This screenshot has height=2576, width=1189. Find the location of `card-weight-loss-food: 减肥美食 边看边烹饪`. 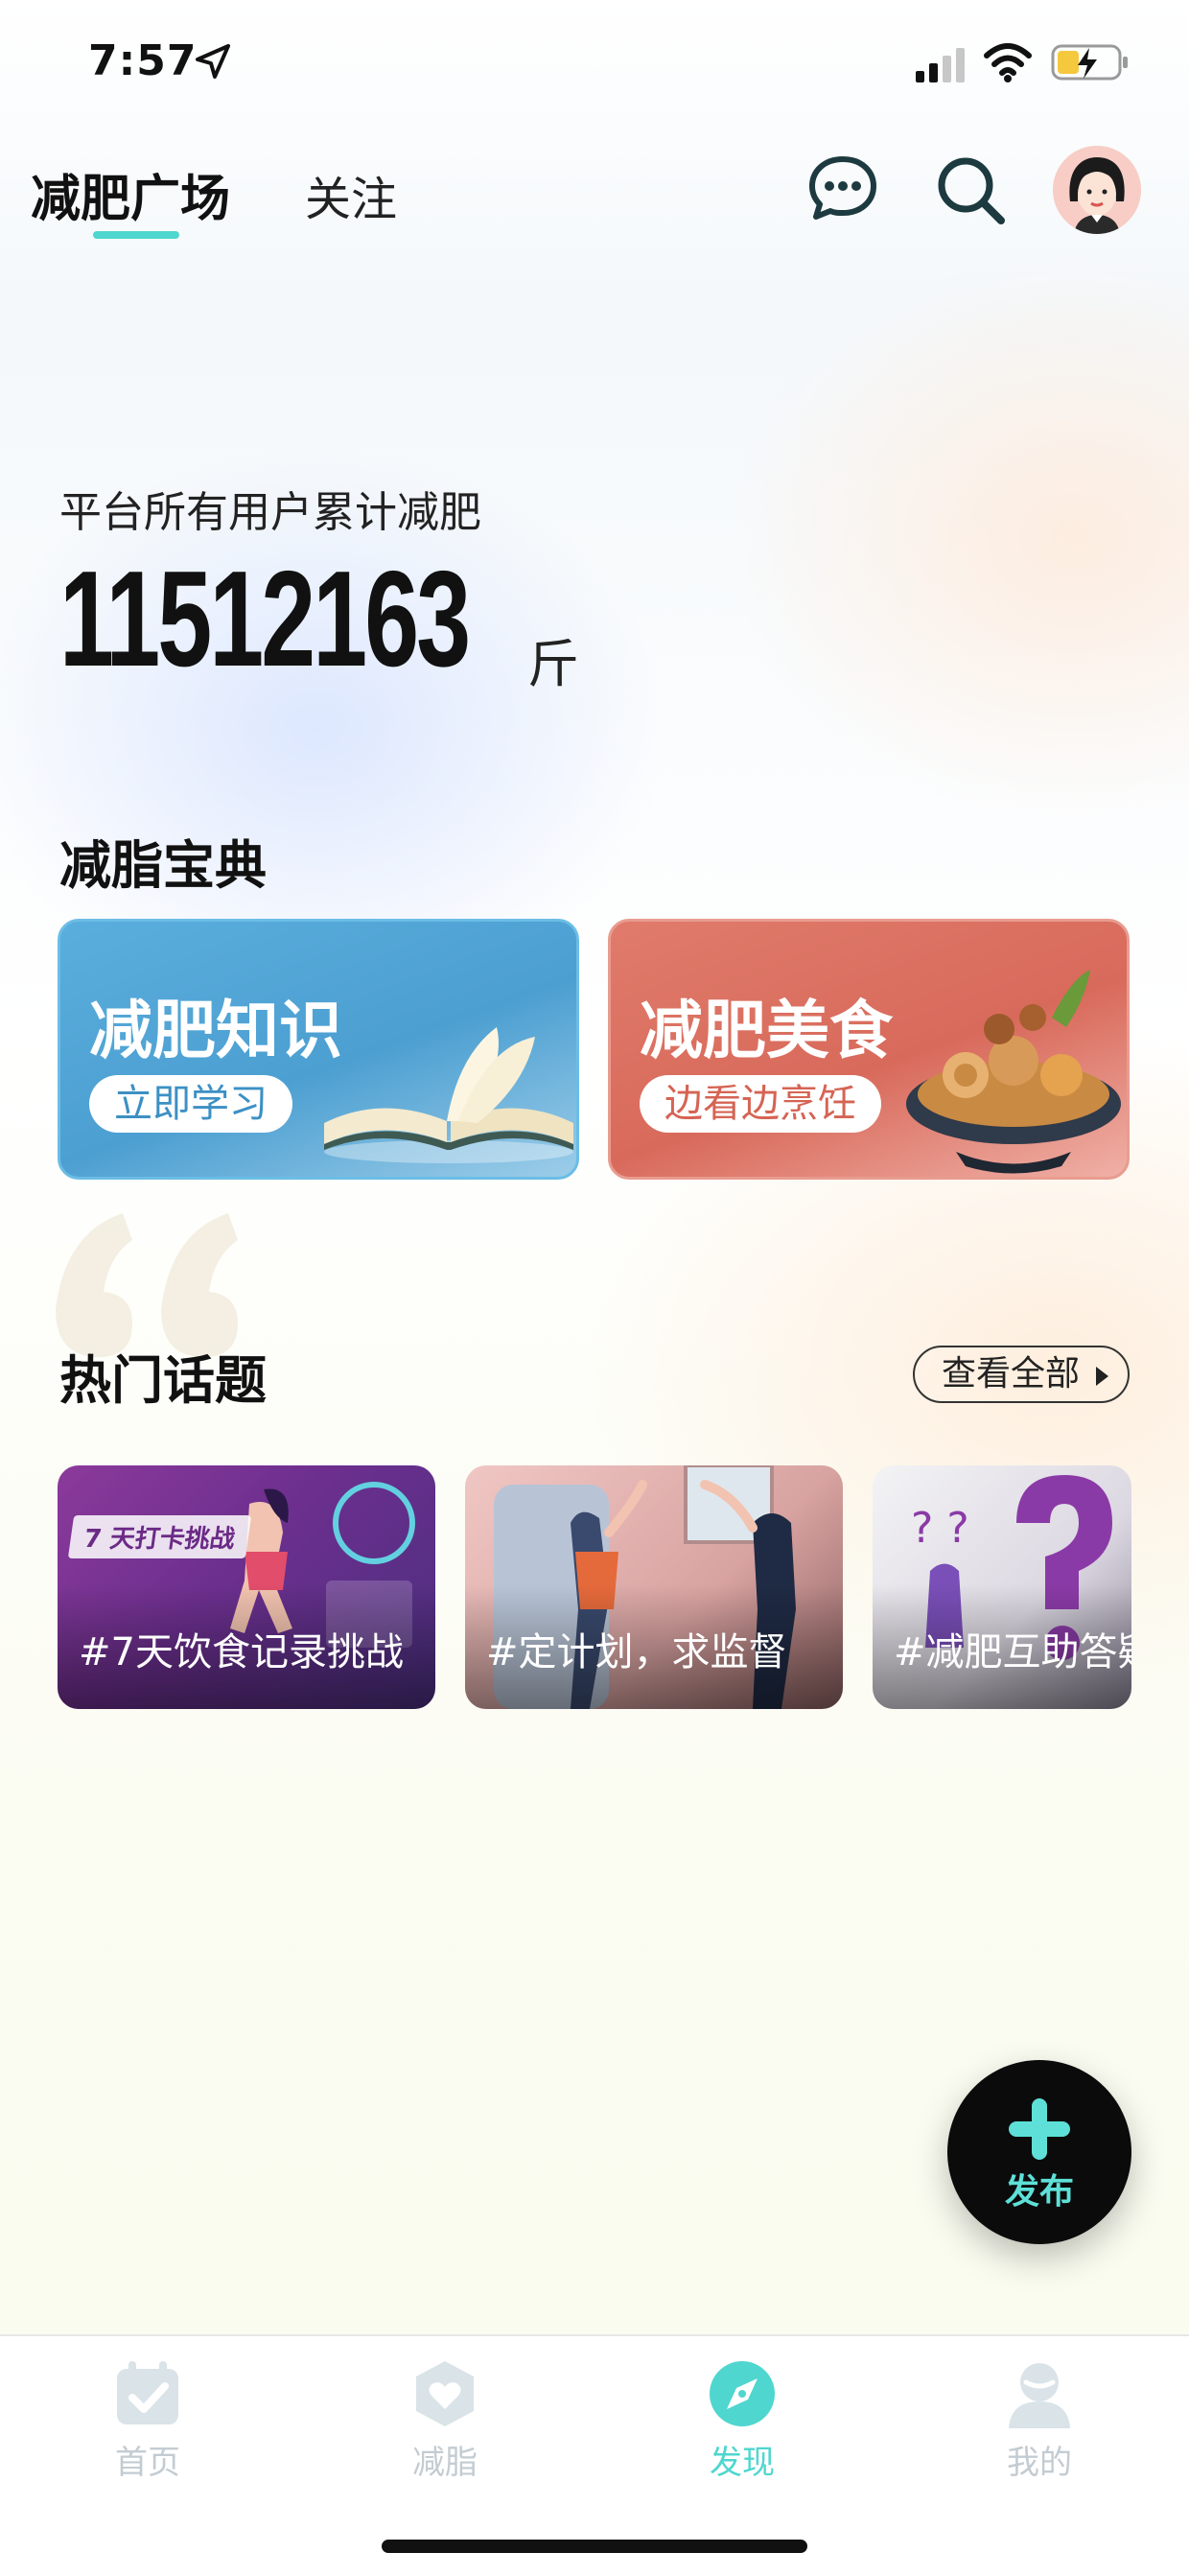

card-weight-loss-food: 减肥美食 边看边烹饪 is located at coordinates (869, 1049).